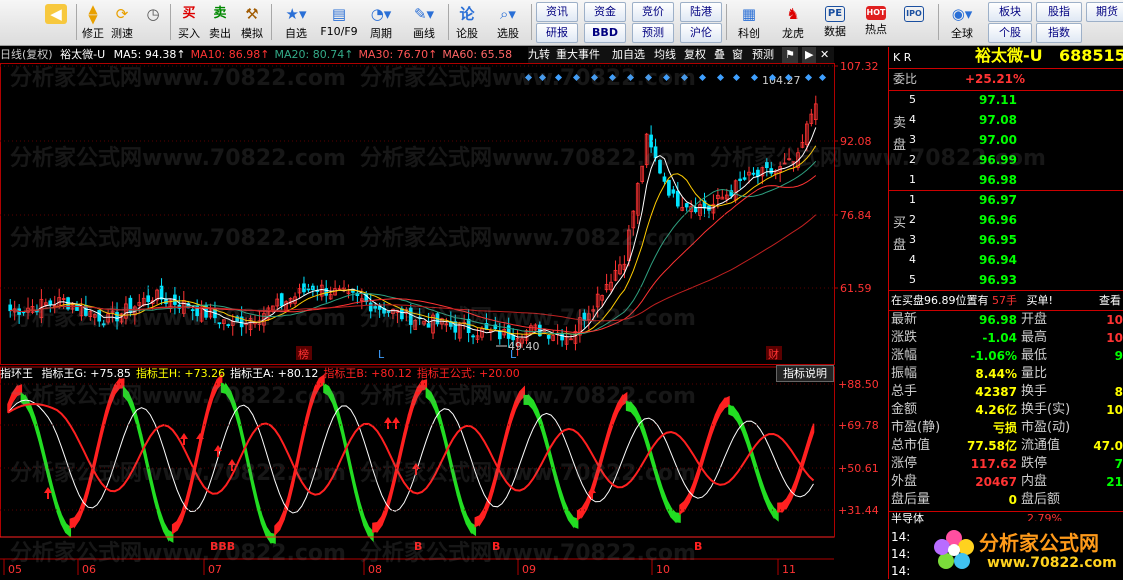  Describe the element at coordinates (1034, 481) in the screenshot. I see `stat-label: 内盘` at that location.